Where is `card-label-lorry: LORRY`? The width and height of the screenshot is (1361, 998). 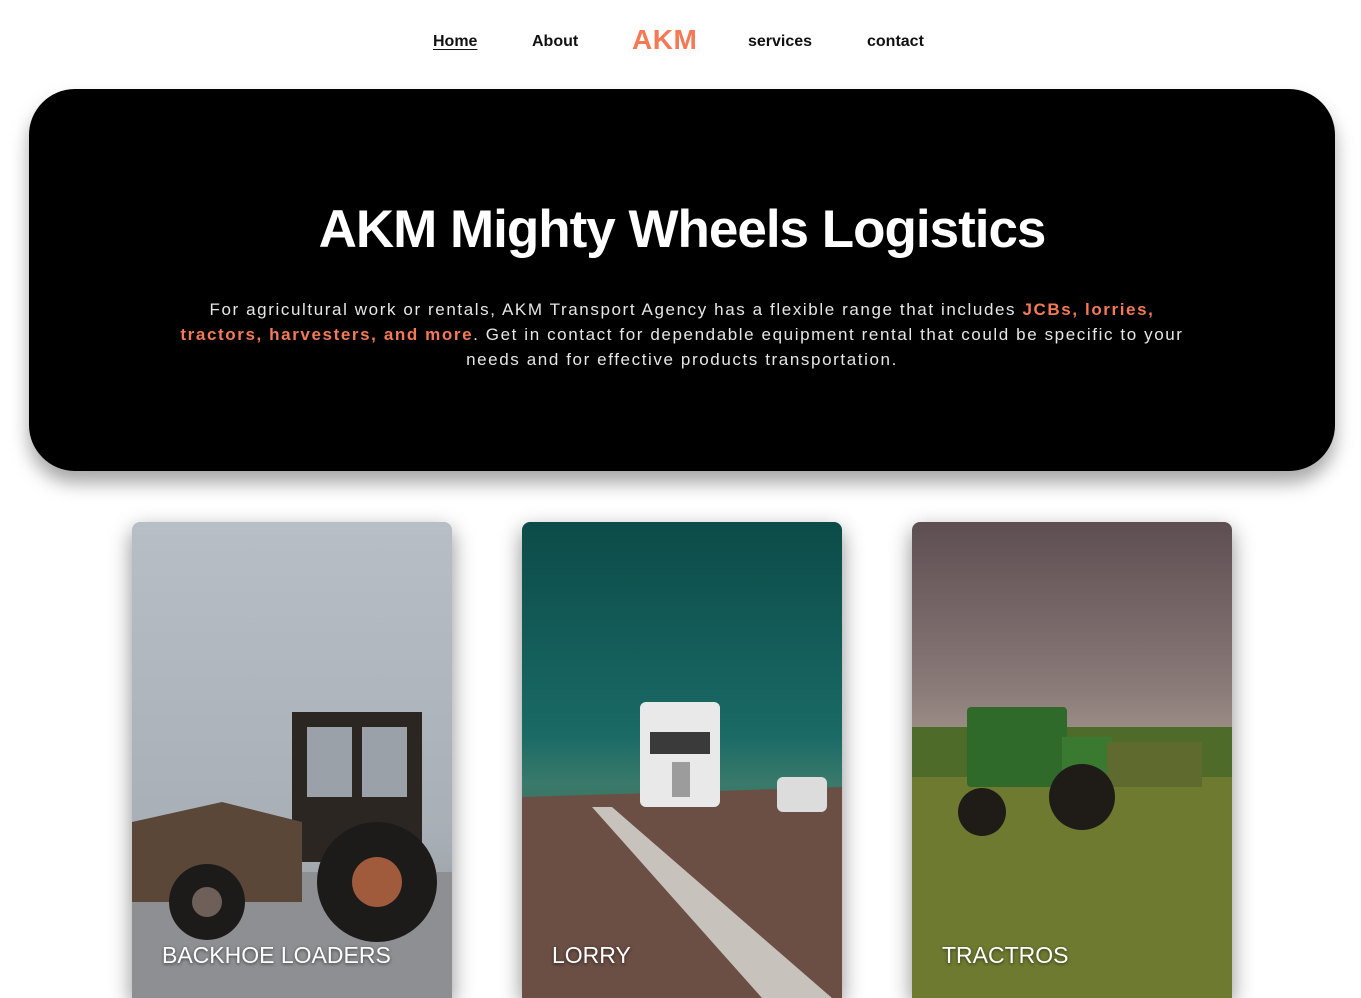
card-label-lorry: LORRY is located at coordinates (591, 955).